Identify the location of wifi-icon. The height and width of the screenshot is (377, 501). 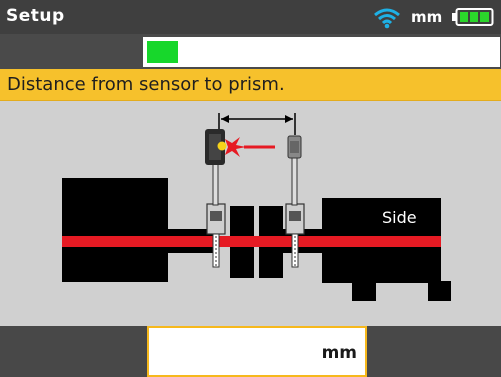
(387, 18).